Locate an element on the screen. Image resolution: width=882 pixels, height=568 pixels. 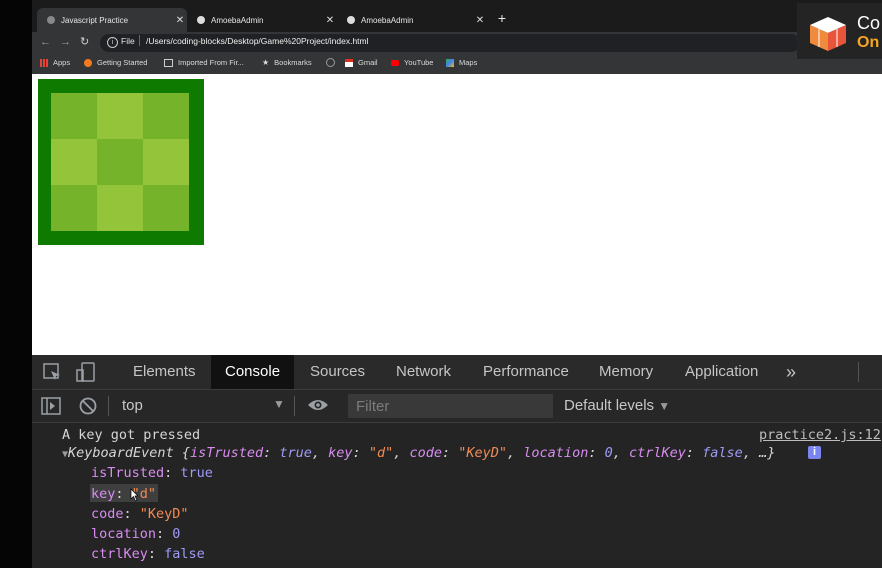
more-tabs-button: » is located at coordinates (791, 372).